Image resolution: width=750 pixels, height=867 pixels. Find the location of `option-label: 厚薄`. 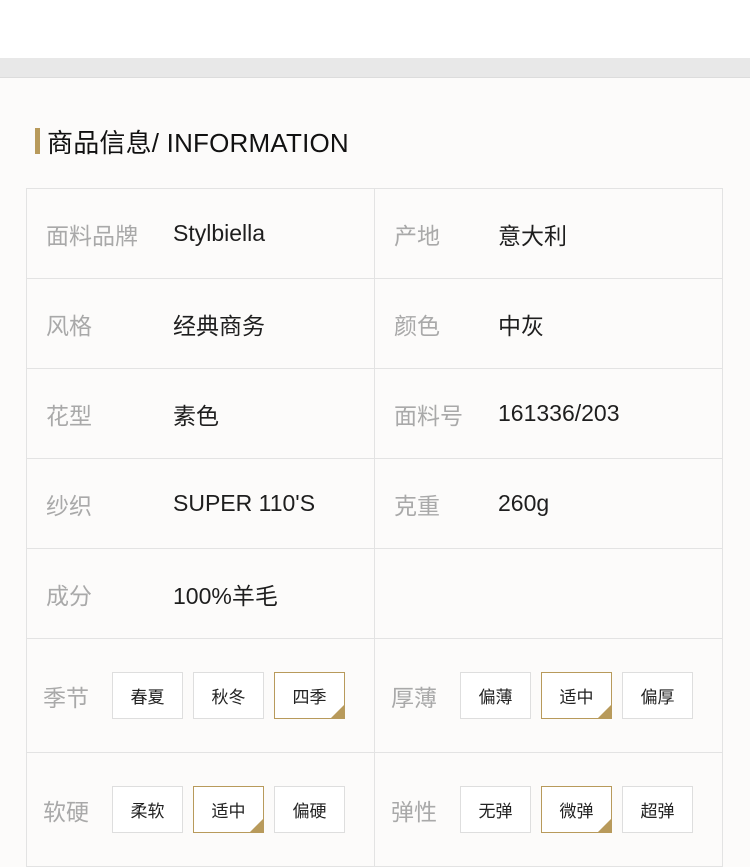

option-label: 厚薄 is located at coordinates (414, 697).